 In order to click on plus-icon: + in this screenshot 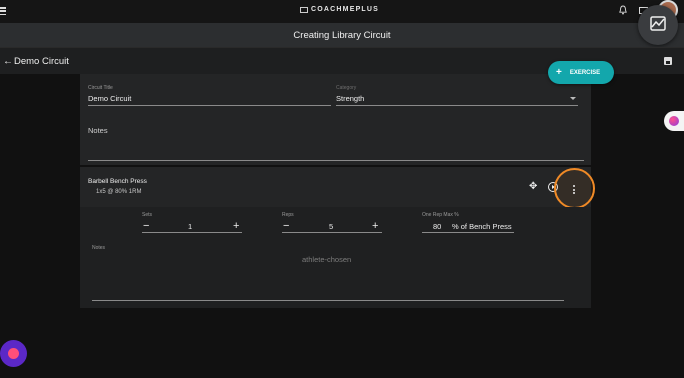, I will do `click(559, 72)`.